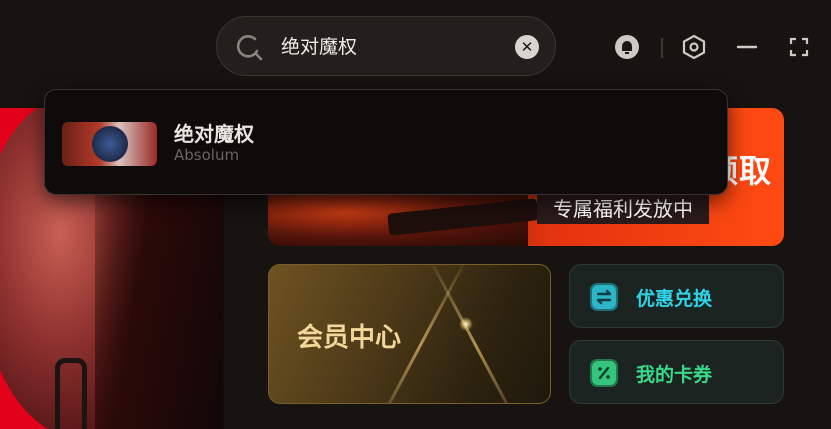  I want to click on game-thumbnail, so click(109, 144).